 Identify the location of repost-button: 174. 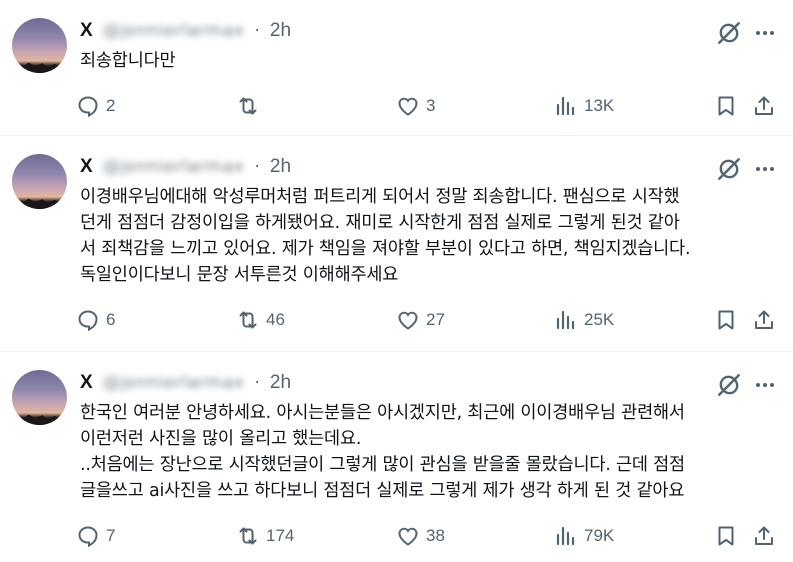
(265, 536).